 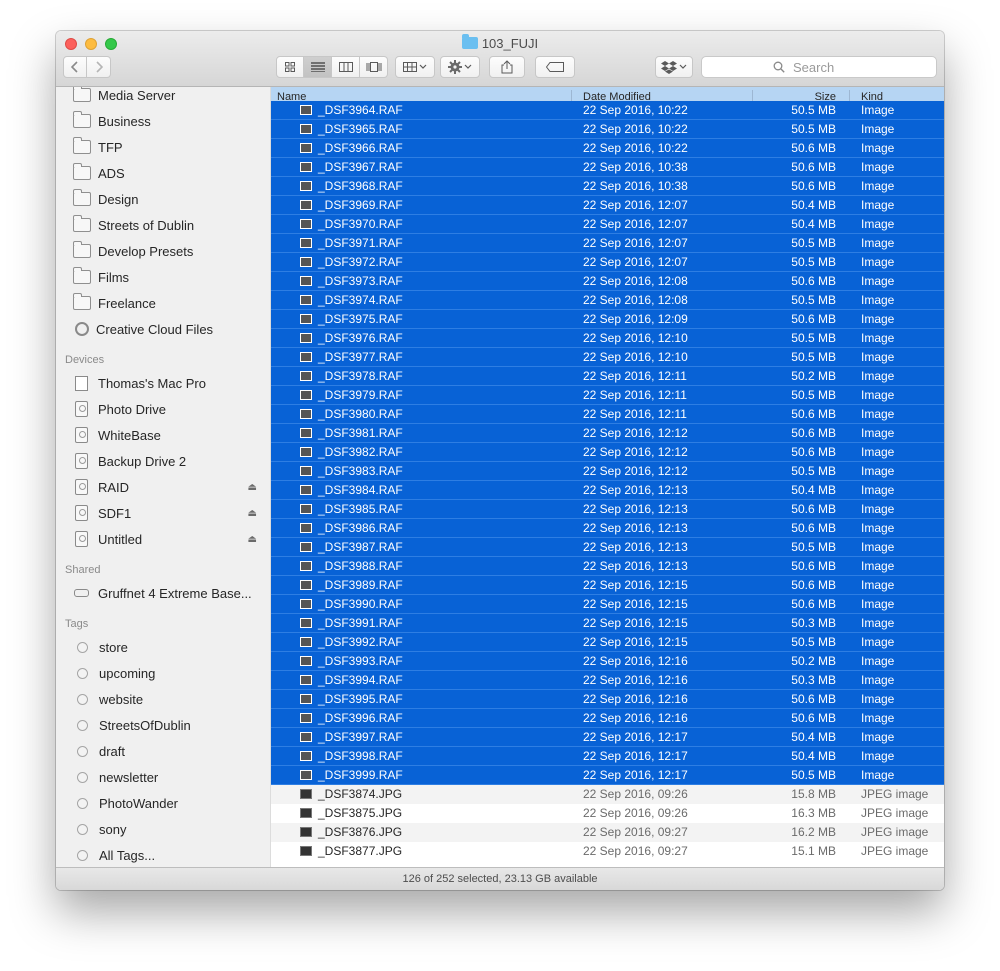 What do you see at coordinates (290, 67) in the screenshot?
I see `icon-view-button` at bounding box center [290, 67].